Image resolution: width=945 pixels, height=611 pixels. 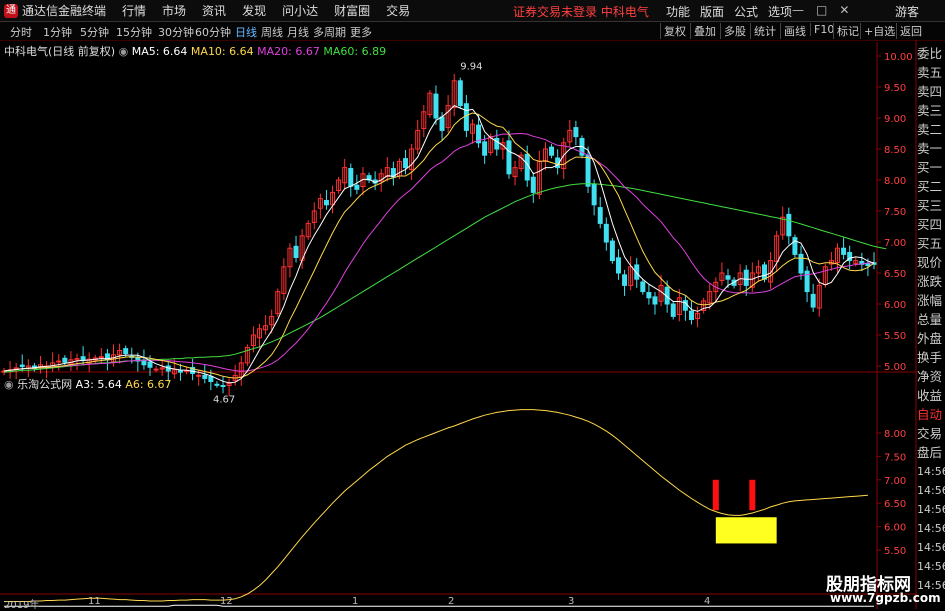 What do you see at coordinates (930, 224) in the screenshot?
I see `quote-label: 买四` at bounding box center [930, 224].